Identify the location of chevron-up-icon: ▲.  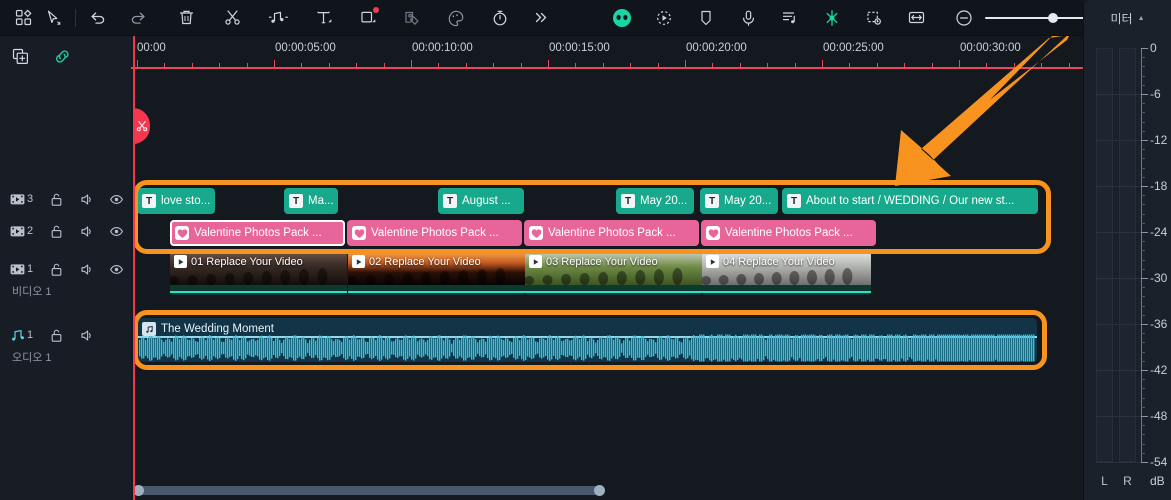
(1141, 18).